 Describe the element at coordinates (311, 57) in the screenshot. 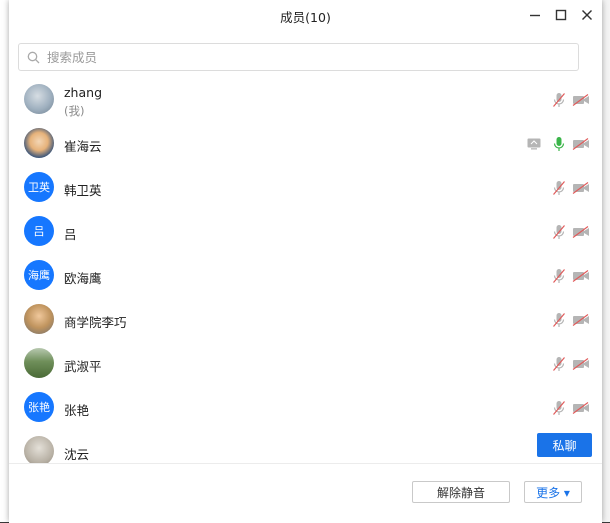

I see `search-input` at that location.